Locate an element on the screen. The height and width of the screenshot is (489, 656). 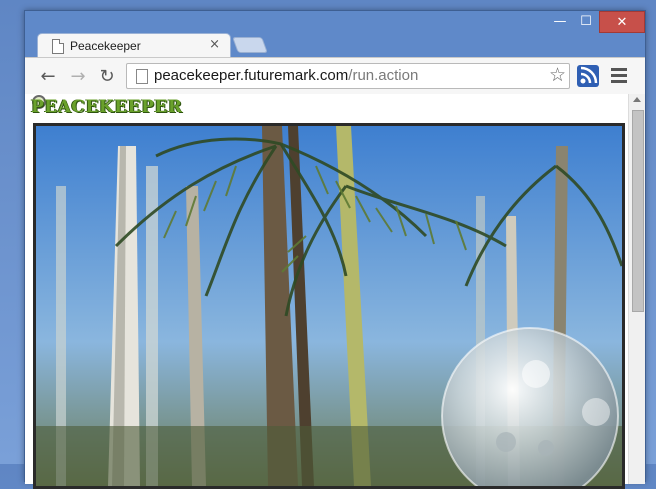
back-arrow-icon: ← is located at coordinates (48, 76).